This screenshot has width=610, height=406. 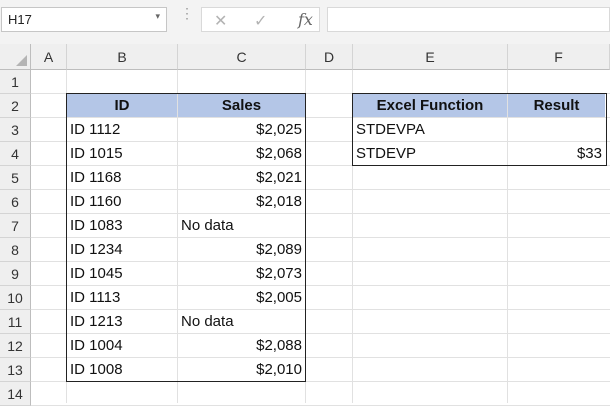 What do you see at coordinates (15, 226) in the screenshot?
I see `row-header-7: 7` at bounding box center [15, 226].